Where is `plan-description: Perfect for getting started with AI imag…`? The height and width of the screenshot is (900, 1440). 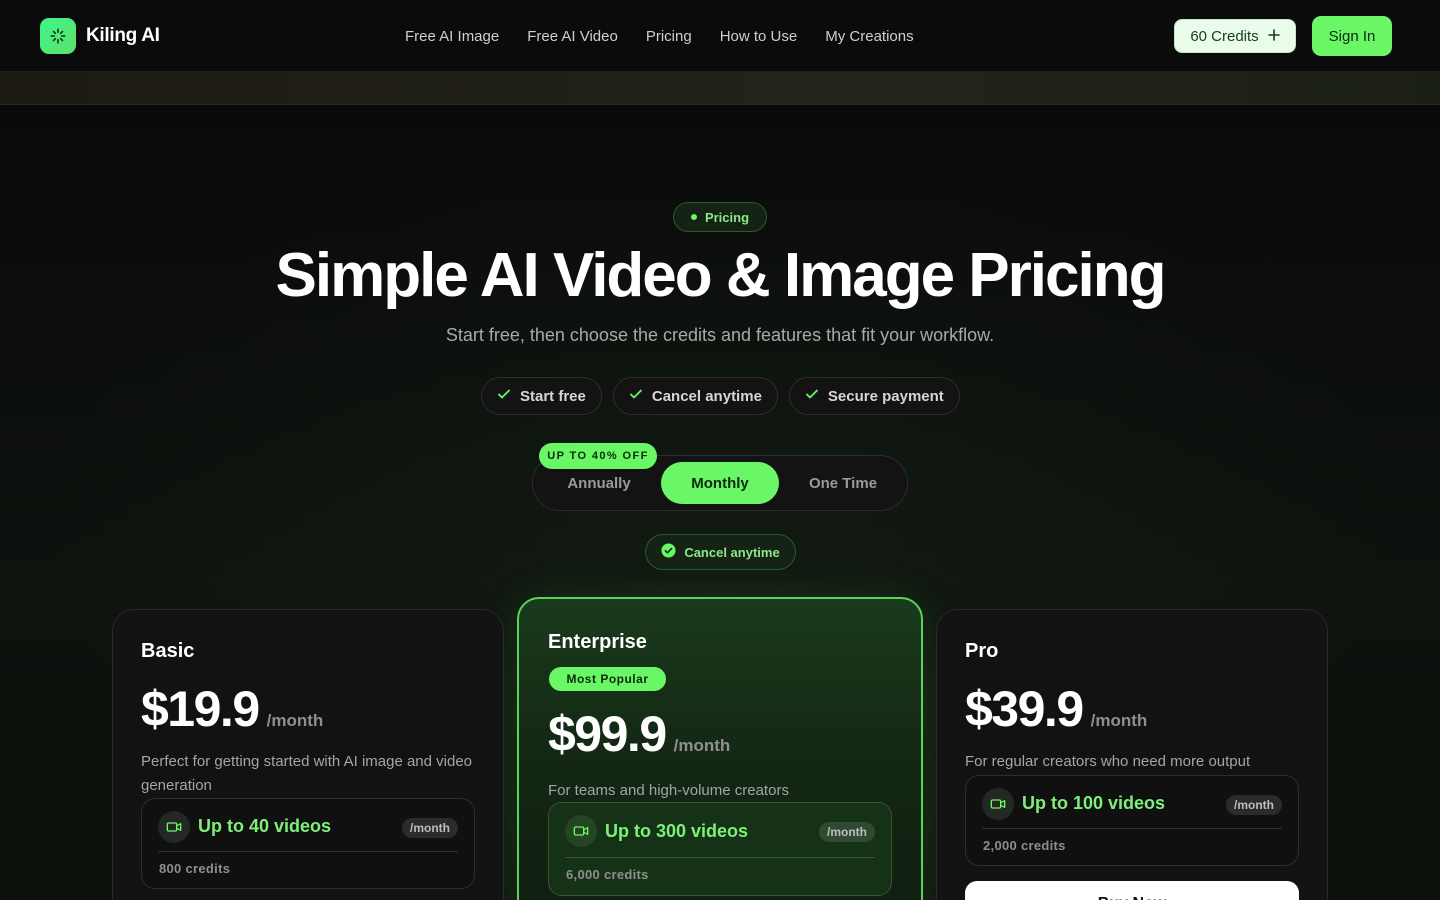 plan-description: Perfect for getting started with AI imag… is located at coordinates (307, 773).